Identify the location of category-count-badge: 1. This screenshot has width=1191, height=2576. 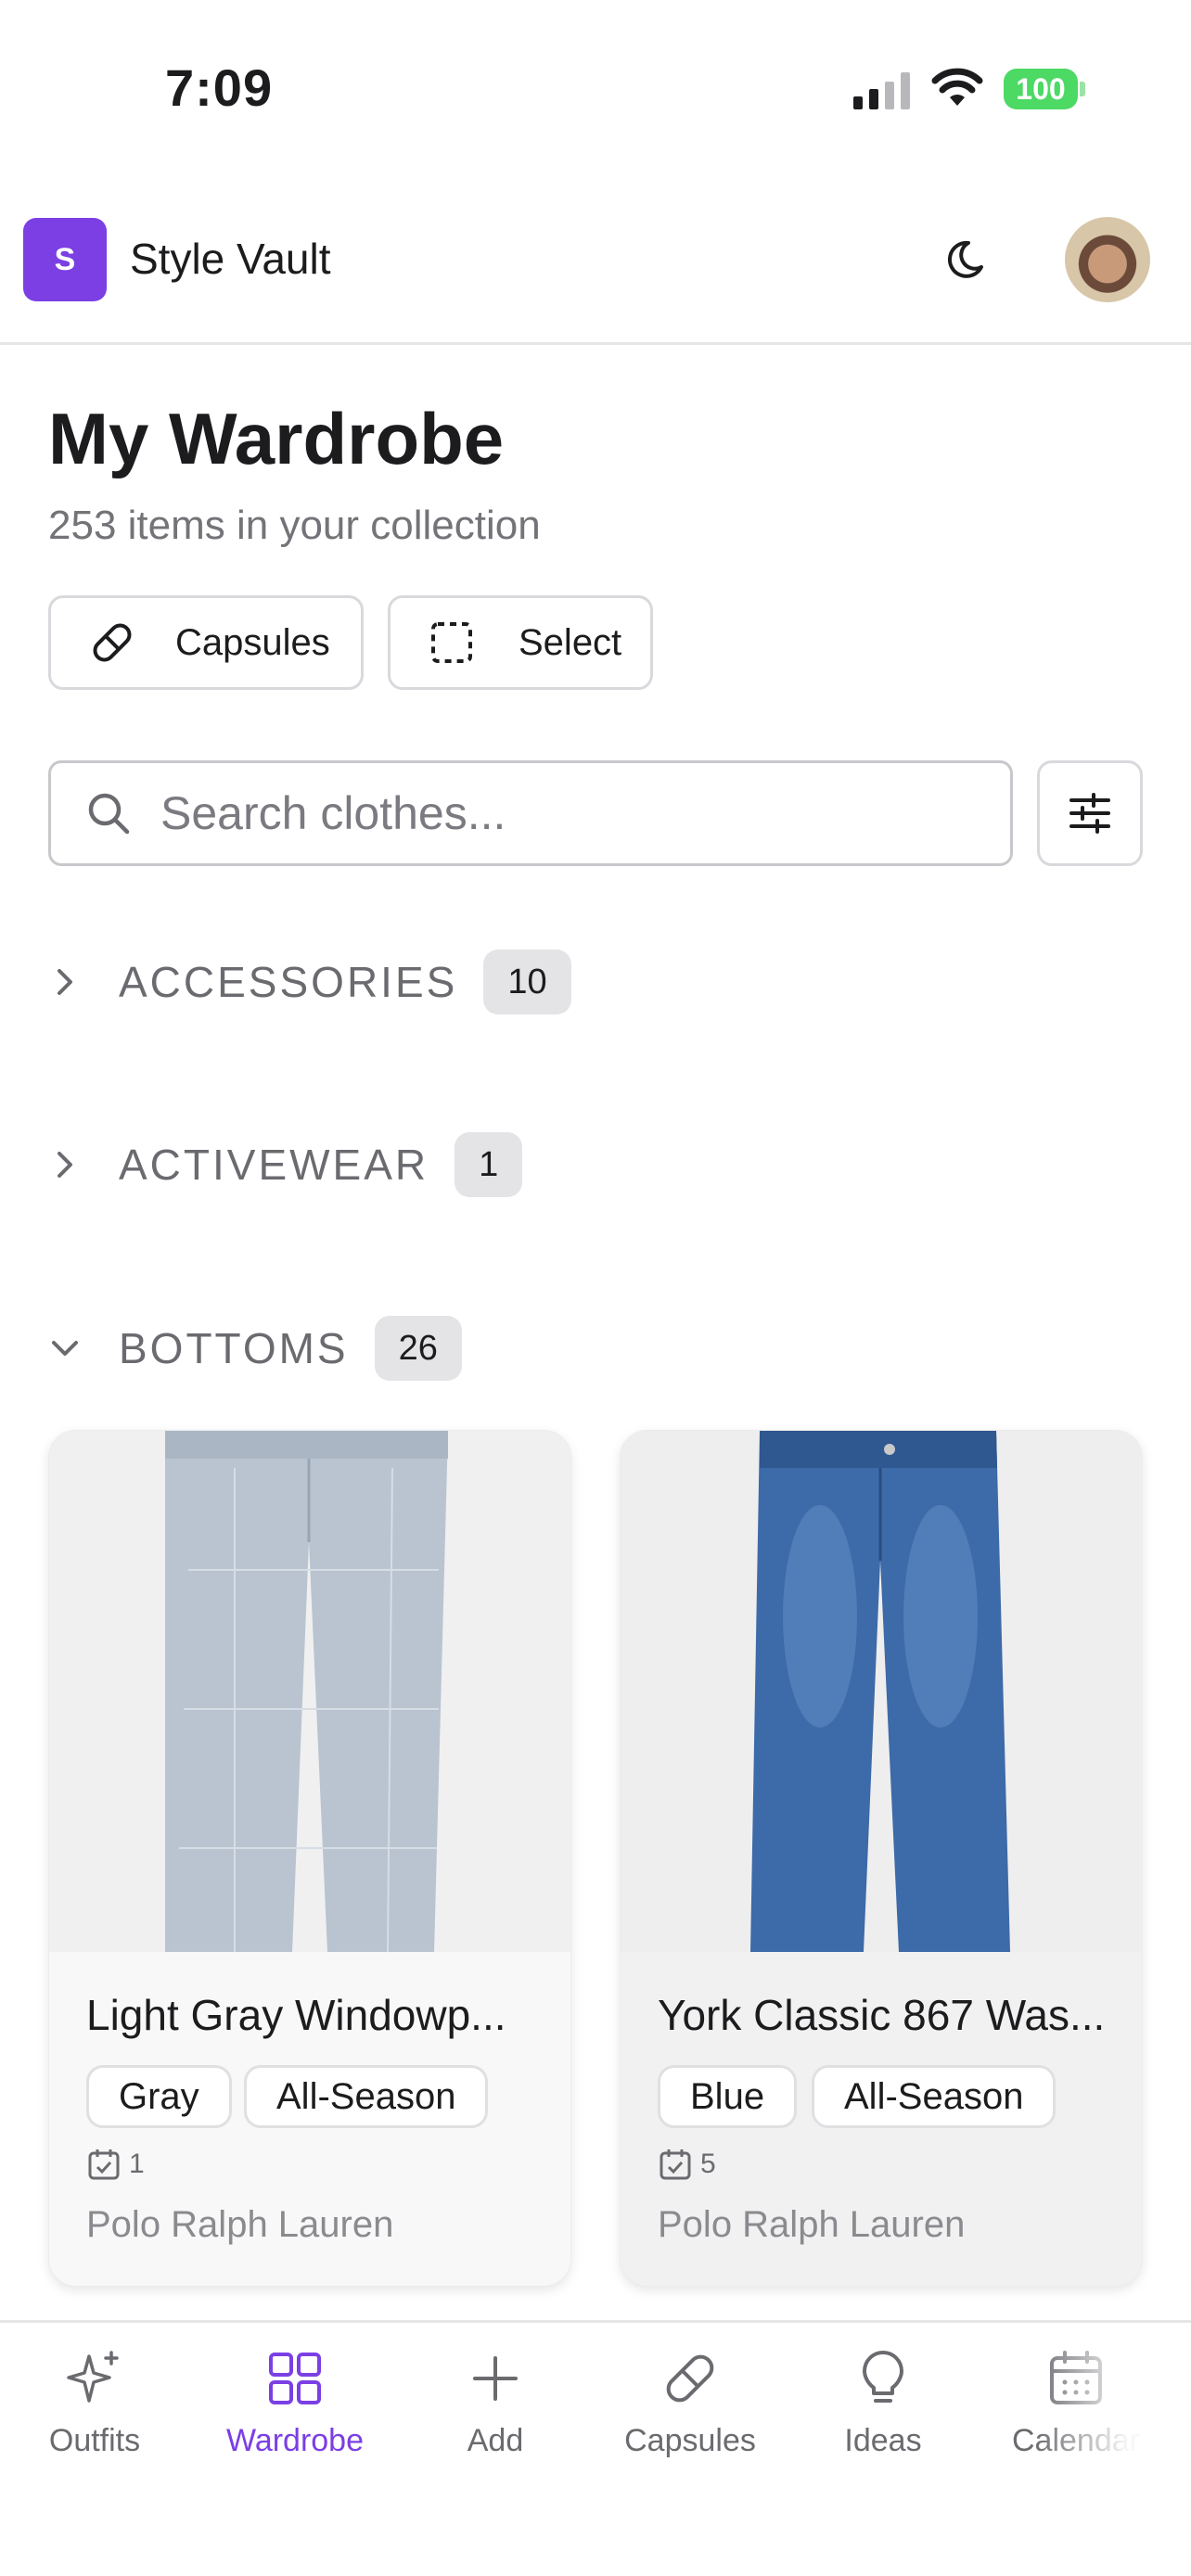
(489, 1164).